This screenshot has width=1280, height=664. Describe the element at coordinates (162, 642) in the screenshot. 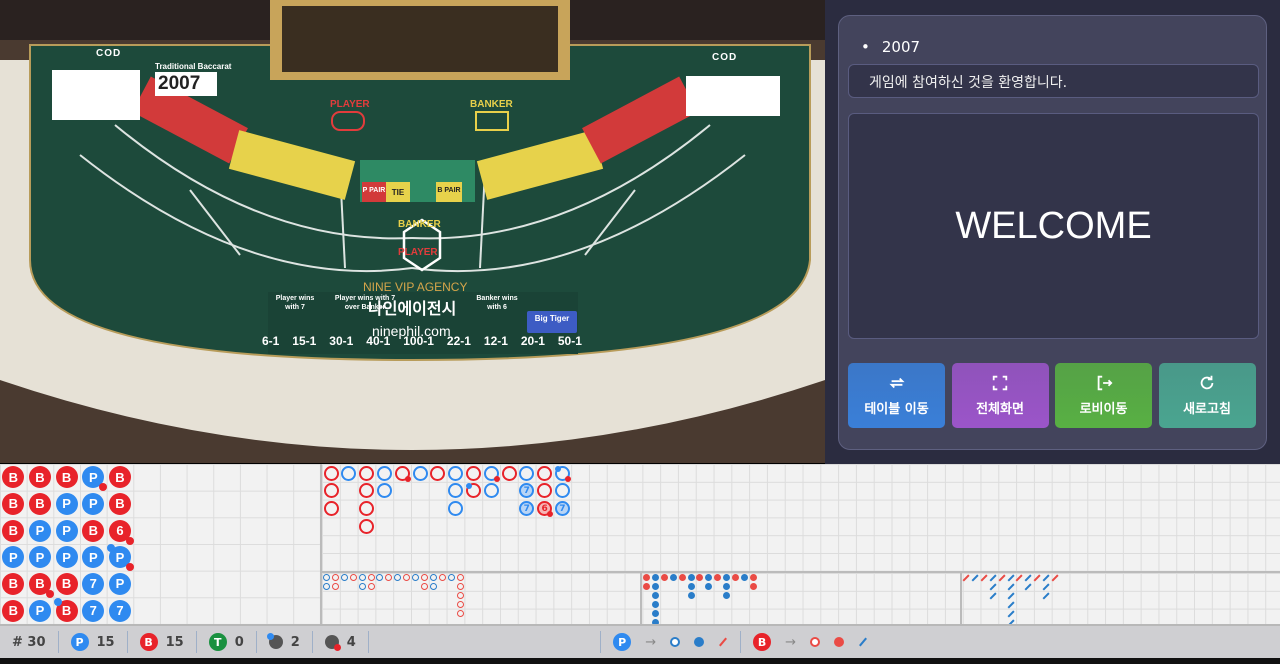

I see `banker-count: B 15` at that location.